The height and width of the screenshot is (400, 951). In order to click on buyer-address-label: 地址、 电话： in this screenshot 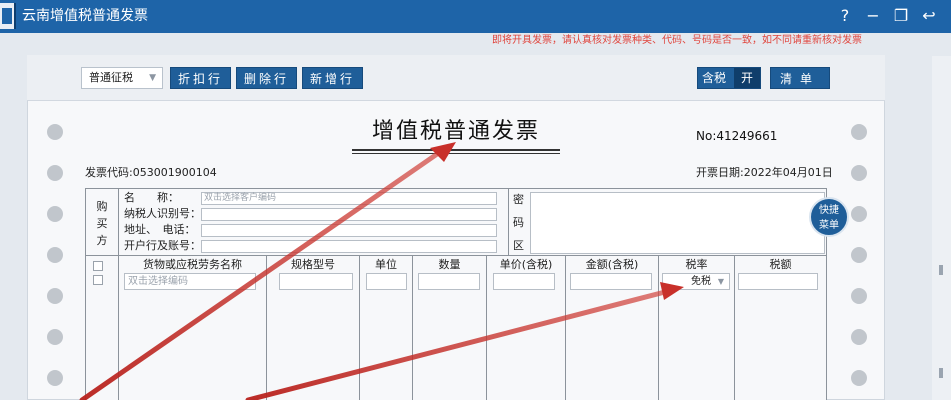, I will do `click(160, 229)`.